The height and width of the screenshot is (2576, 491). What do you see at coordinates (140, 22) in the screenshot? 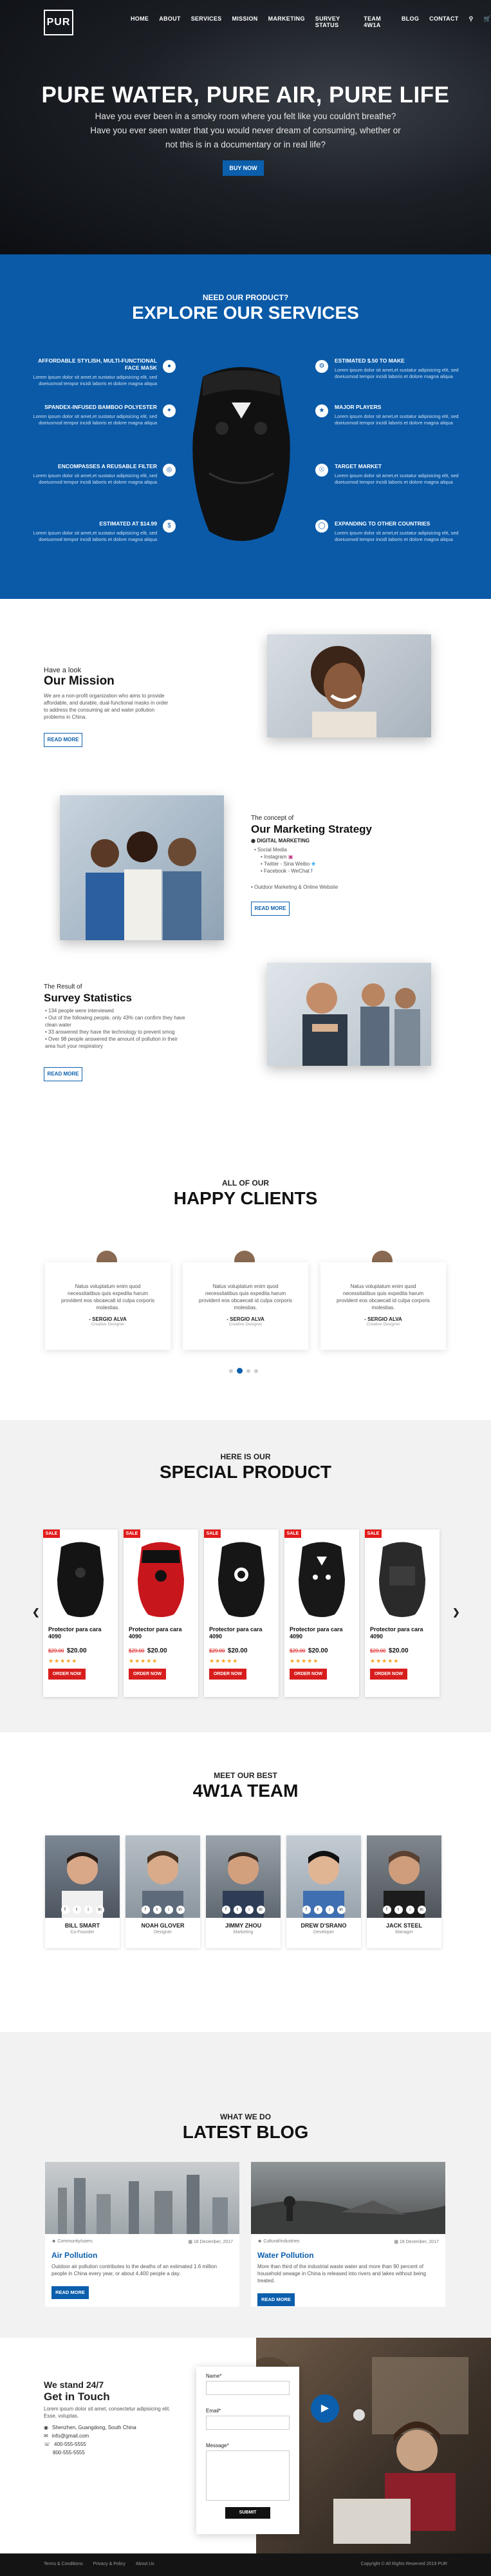
I see `nav-home: HOME` at bounding box center [140, 22].